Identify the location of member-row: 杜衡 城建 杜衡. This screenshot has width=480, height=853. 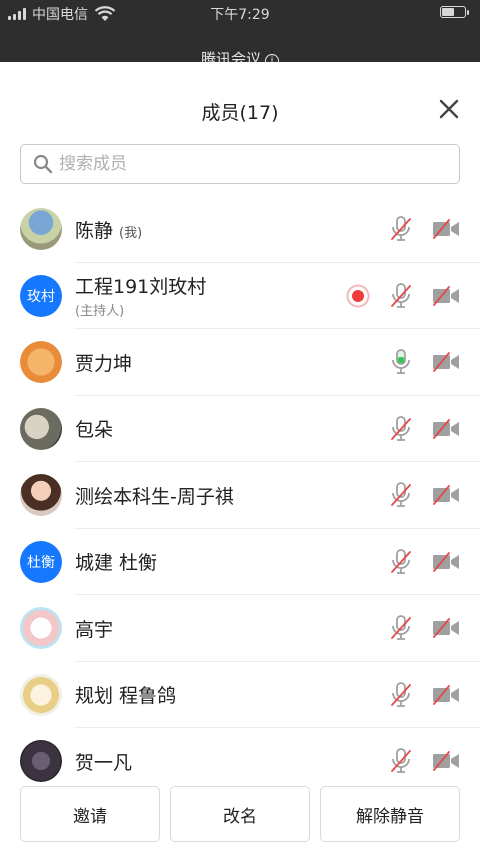
(240, 562).